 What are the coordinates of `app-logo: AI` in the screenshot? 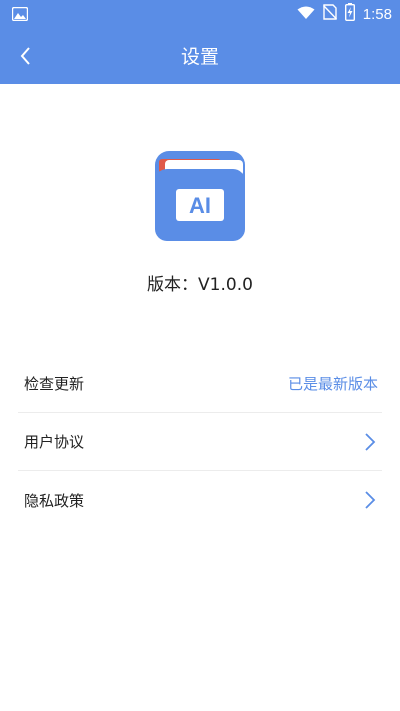 It's located at (200, 196).